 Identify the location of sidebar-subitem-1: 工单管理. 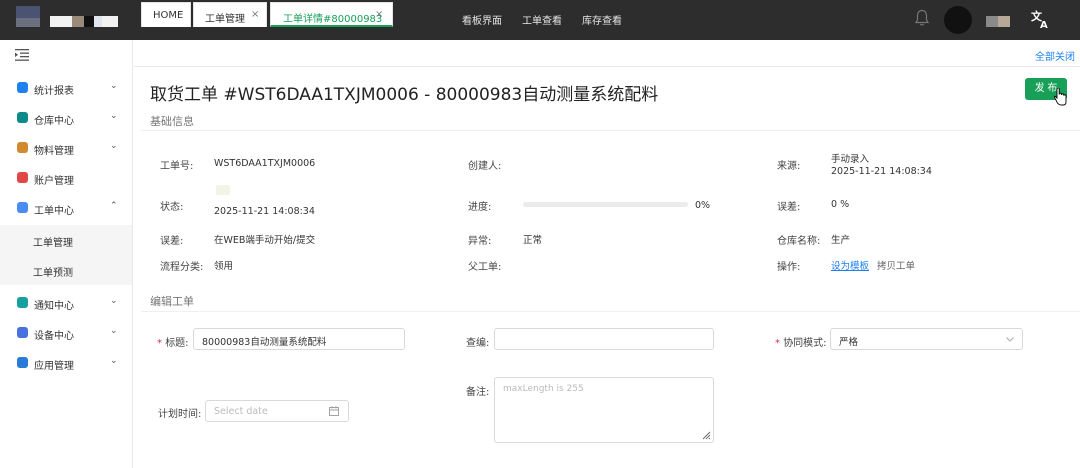
(66, 240).